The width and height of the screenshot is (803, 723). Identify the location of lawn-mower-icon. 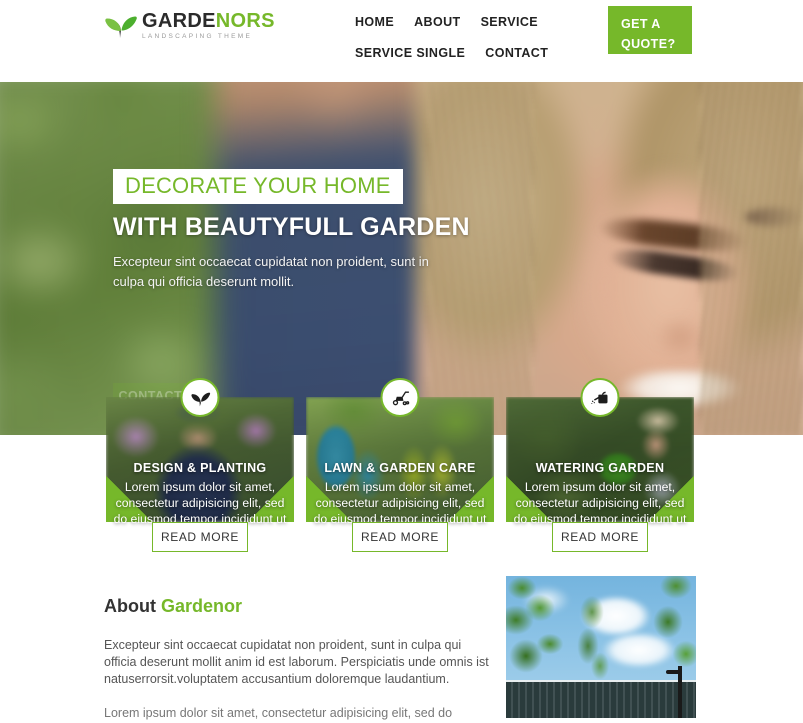
(400, 397).